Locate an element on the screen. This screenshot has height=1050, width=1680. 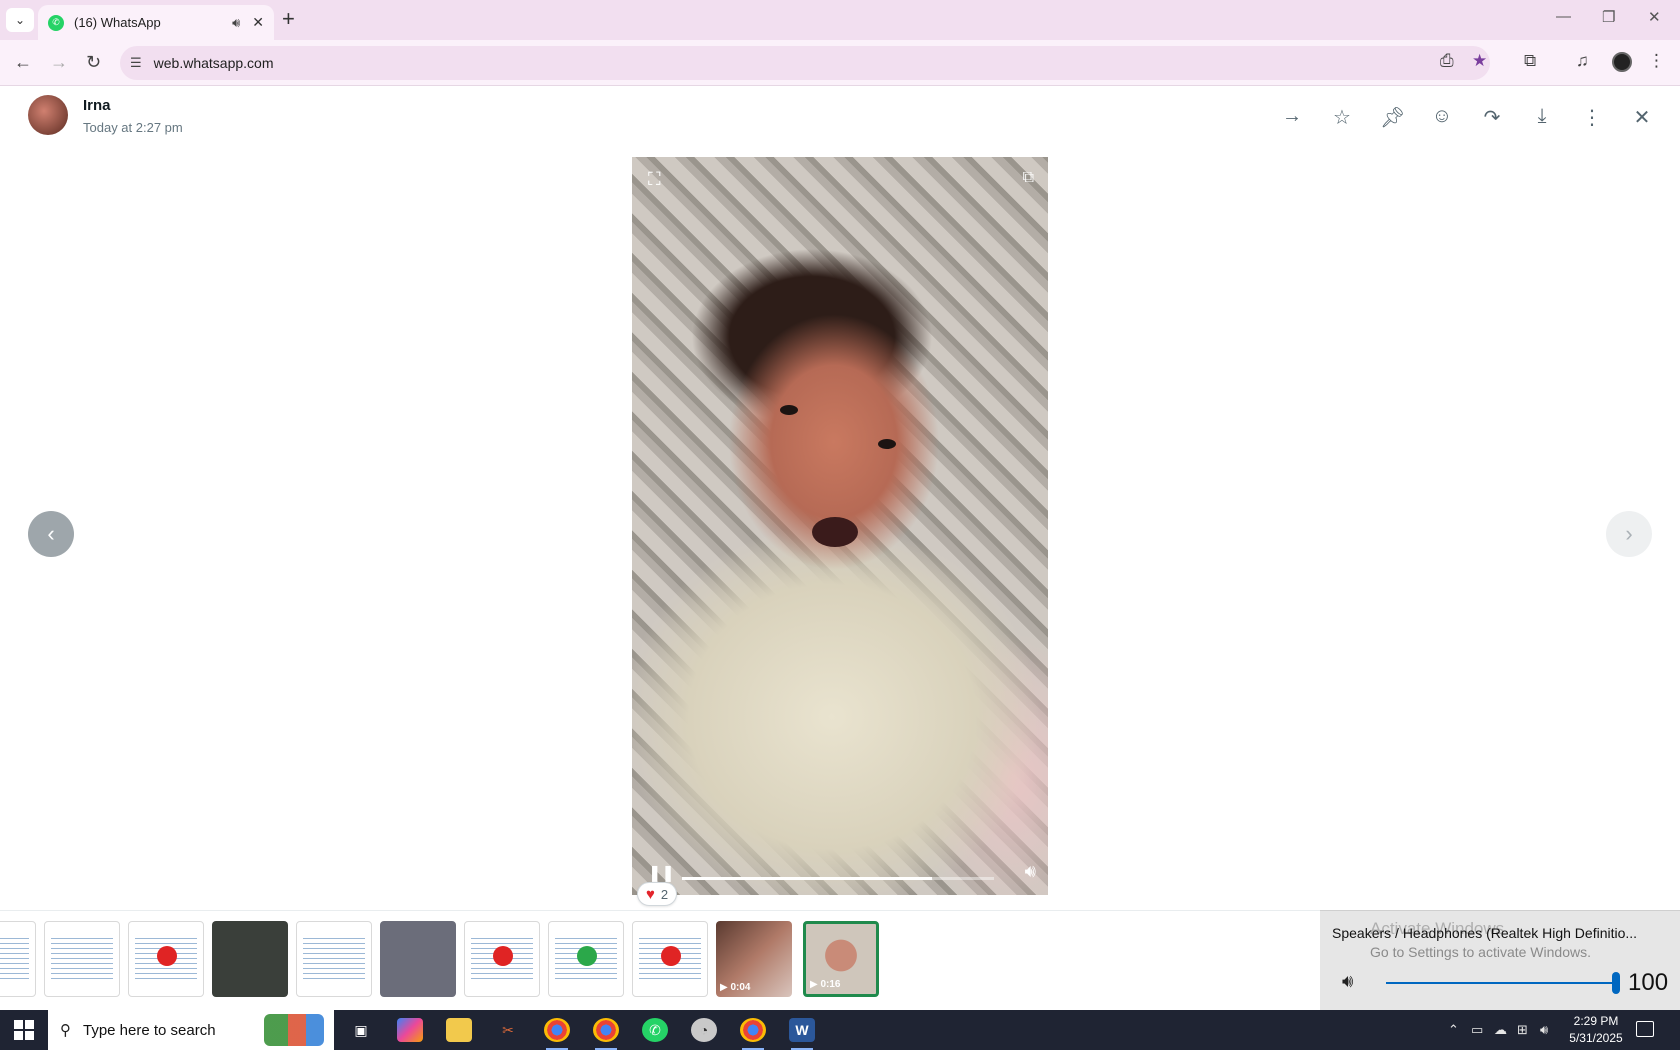
next-media-button: › is located at coordinates (1629, 534).